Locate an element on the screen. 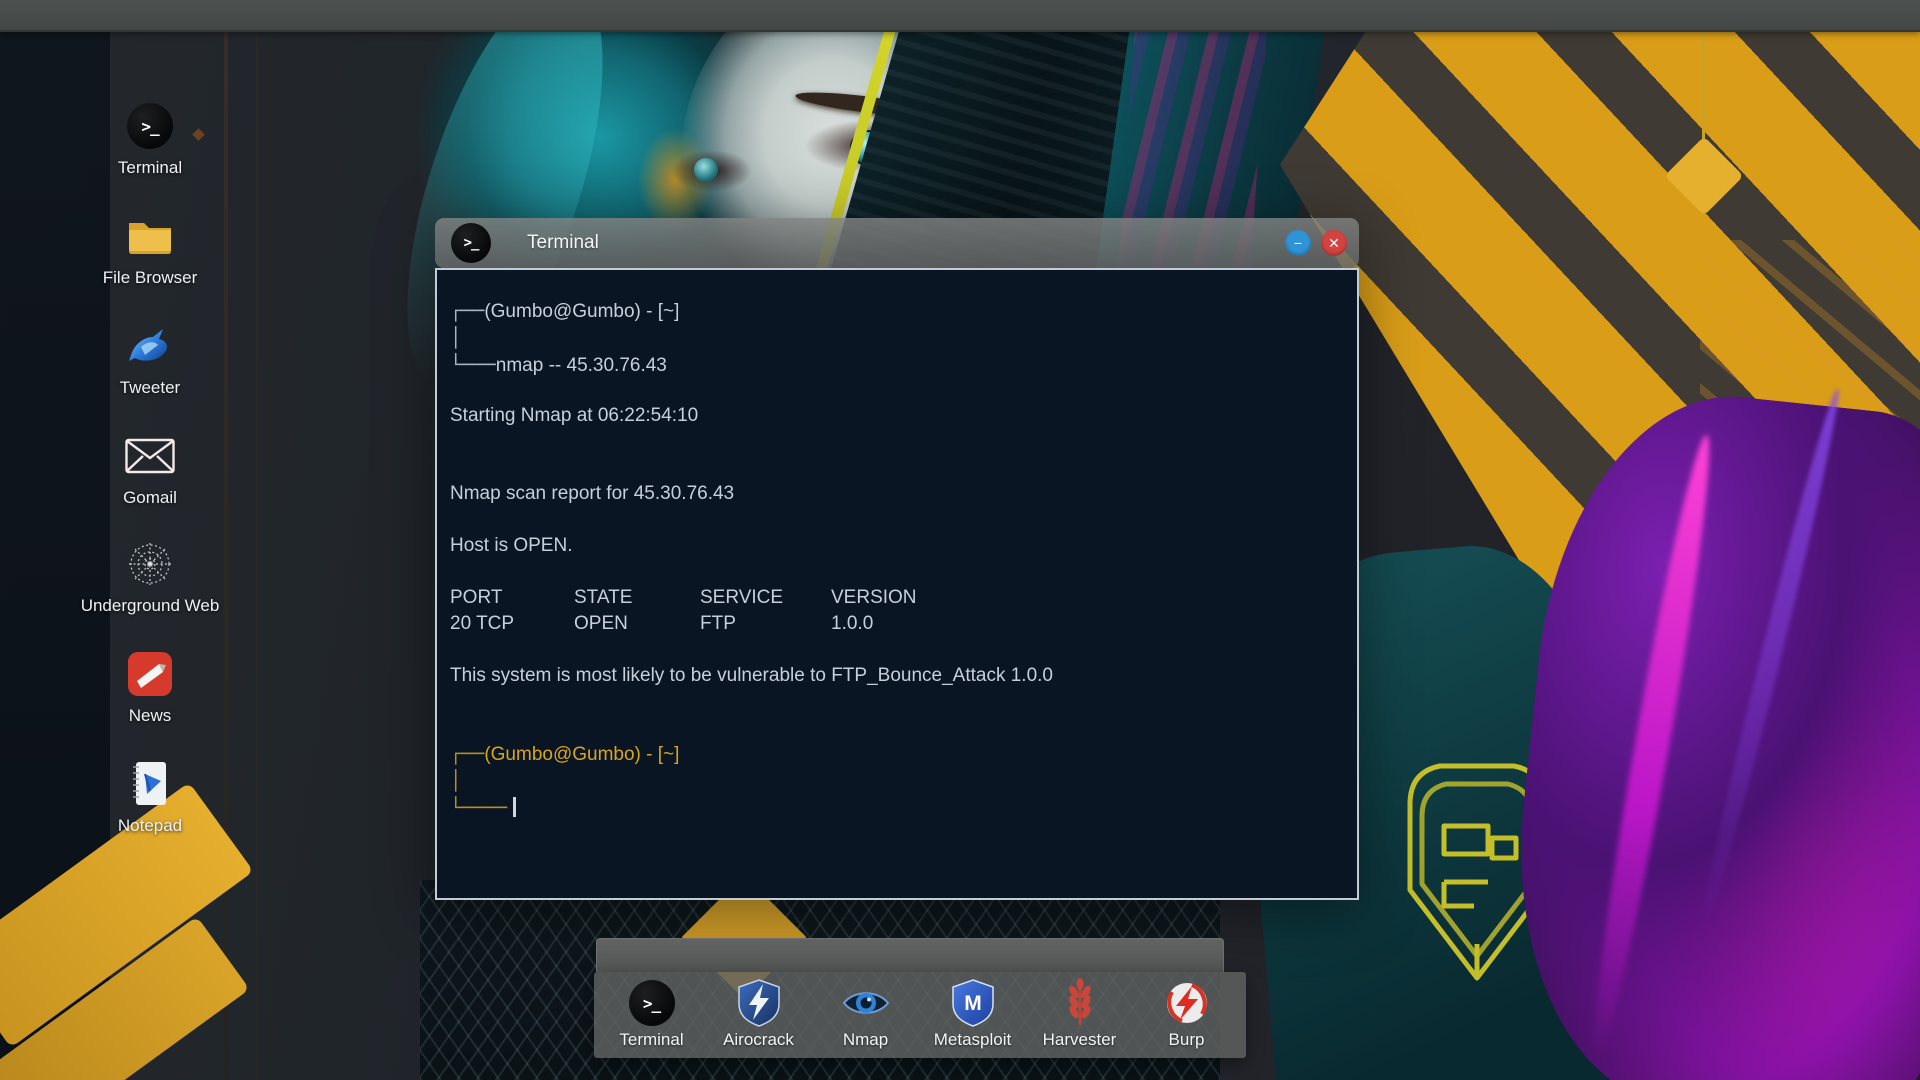 The height and width of the screenshot is (1080, 1920). minimize-button: − is located at coordinates (1298, 243).